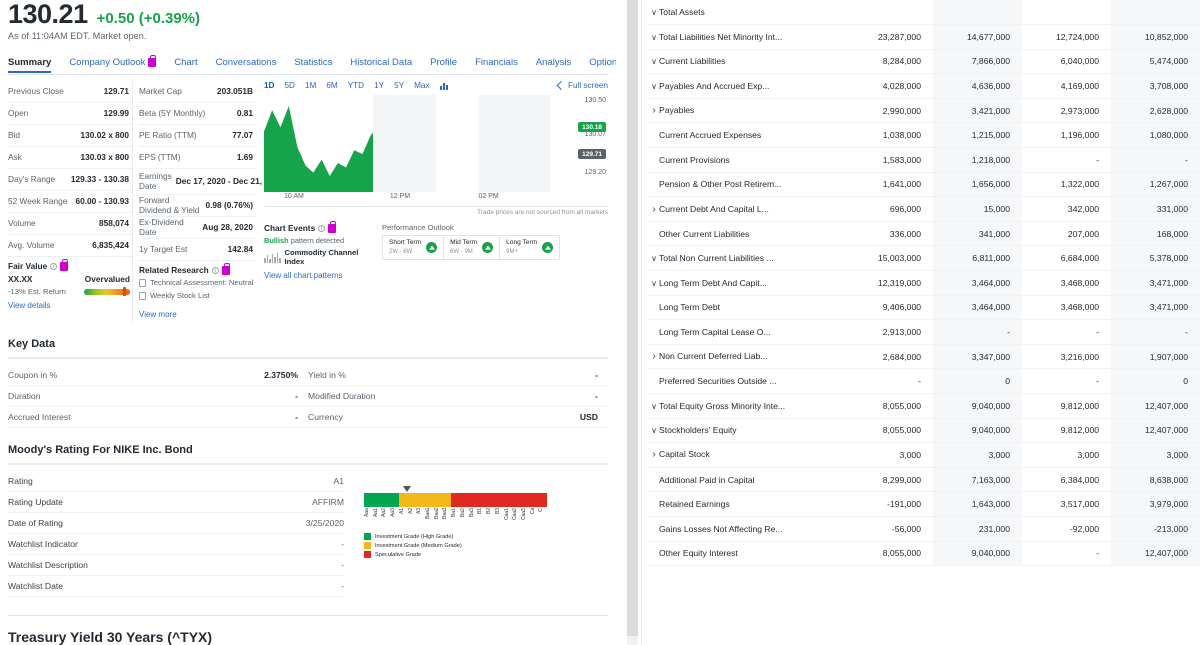 The height and width of the screenshot is (645, 1200). Describe the element at coordinates (582, 85) in the screenshot. I see `fullscreen-button: Full screen` at that location.